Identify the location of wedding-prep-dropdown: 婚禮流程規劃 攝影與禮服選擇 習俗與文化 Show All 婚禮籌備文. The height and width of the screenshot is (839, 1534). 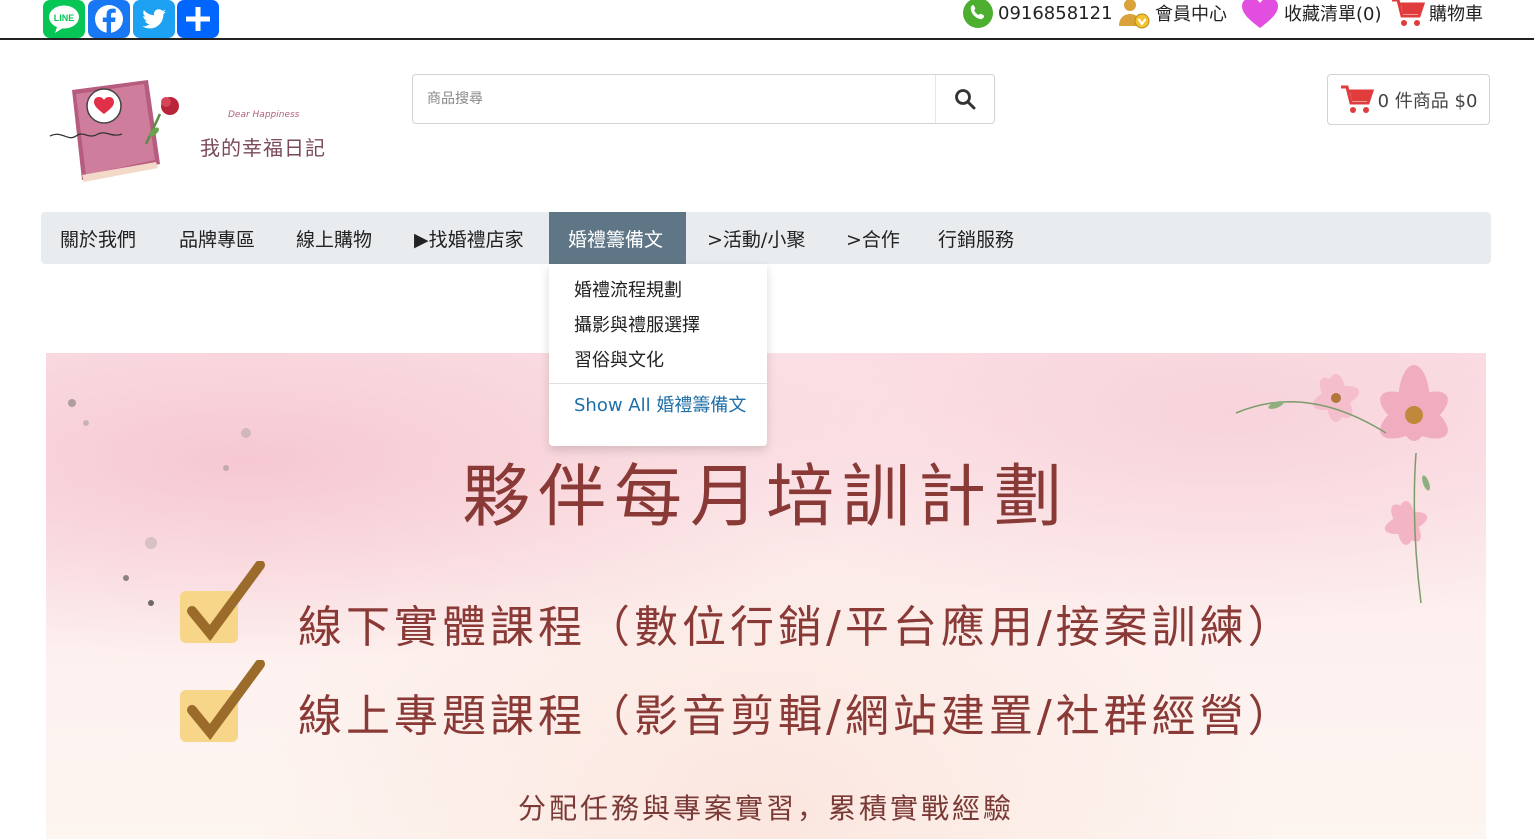
(658, 355).